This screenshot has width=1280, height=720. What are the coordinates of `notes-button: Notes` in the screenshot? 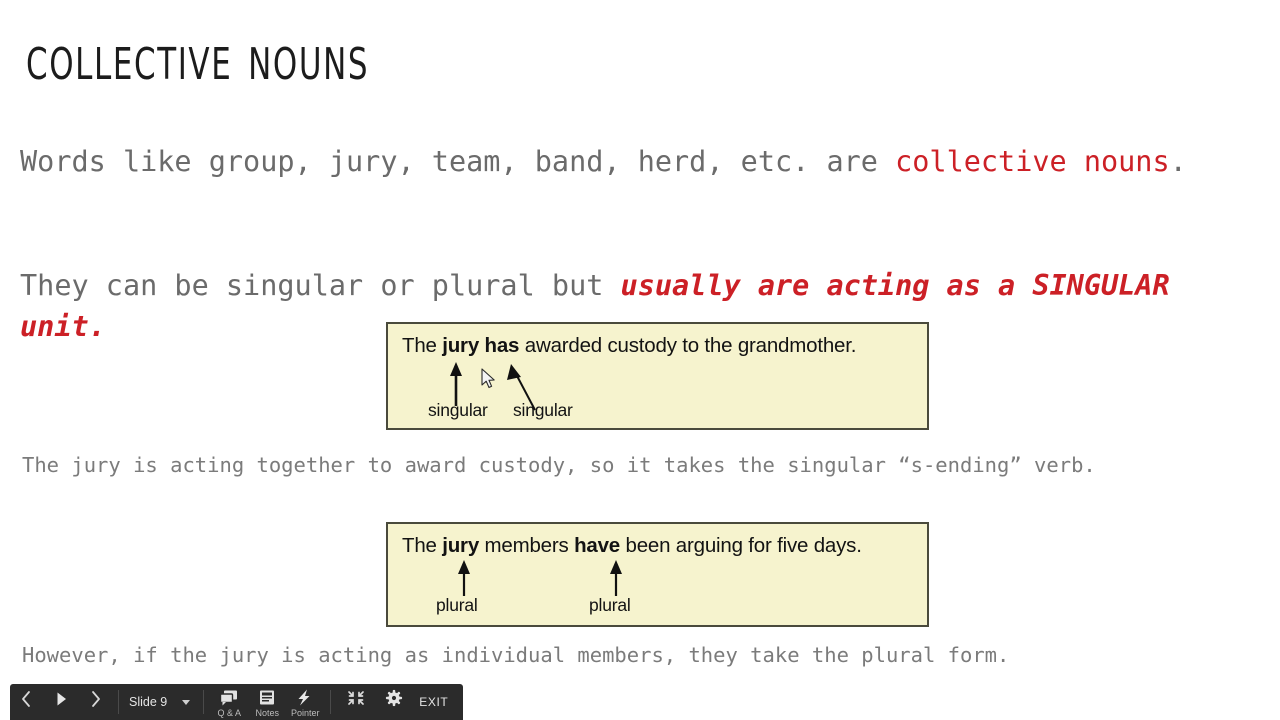 It's located at (267, 702).